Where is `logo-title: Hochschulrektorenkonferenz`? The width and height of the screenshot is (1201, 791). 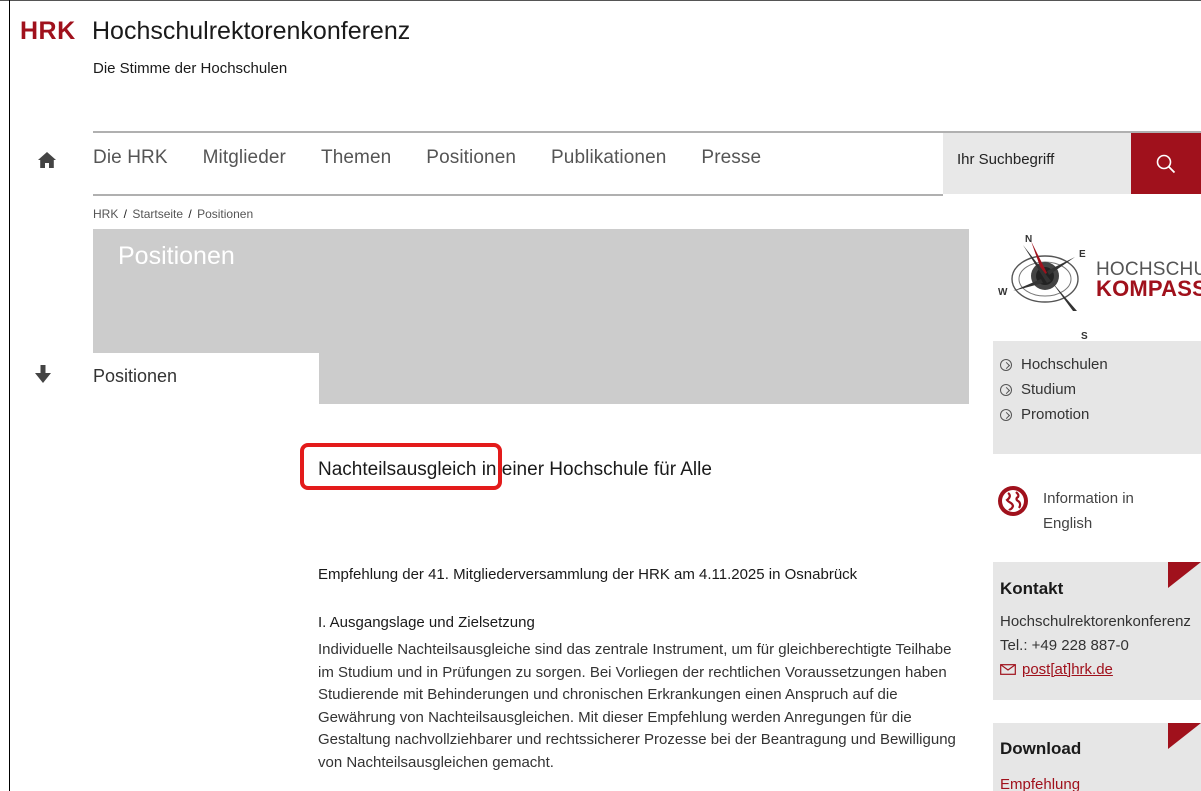
logo-title: Hochschulrektorenkonferenz is located at coordinates (251, 31).